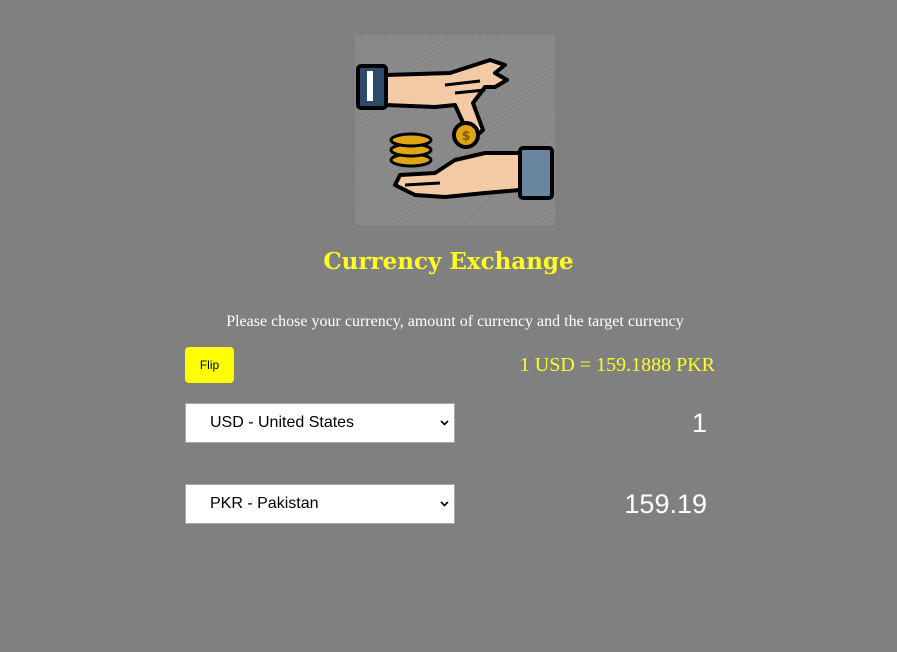 The width and height of the screenshot is (897, 652). I want to click on from-amount-input: 1, so click(699, 423).